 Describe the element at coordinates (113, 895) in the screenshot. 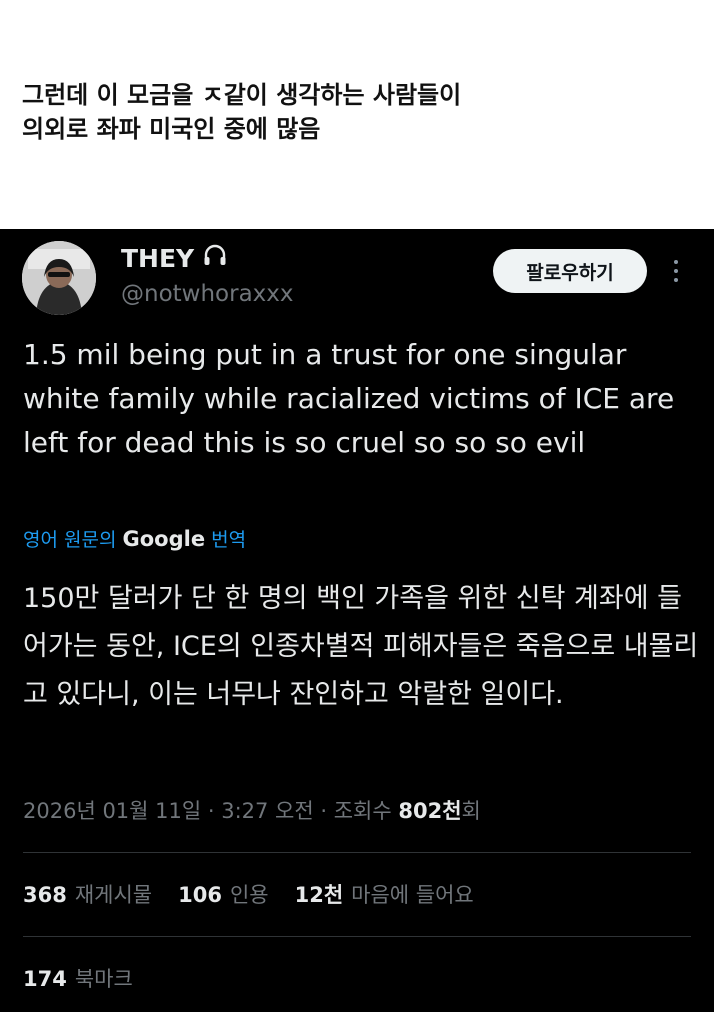

I see `reposts-label: 재게시물` at that location.